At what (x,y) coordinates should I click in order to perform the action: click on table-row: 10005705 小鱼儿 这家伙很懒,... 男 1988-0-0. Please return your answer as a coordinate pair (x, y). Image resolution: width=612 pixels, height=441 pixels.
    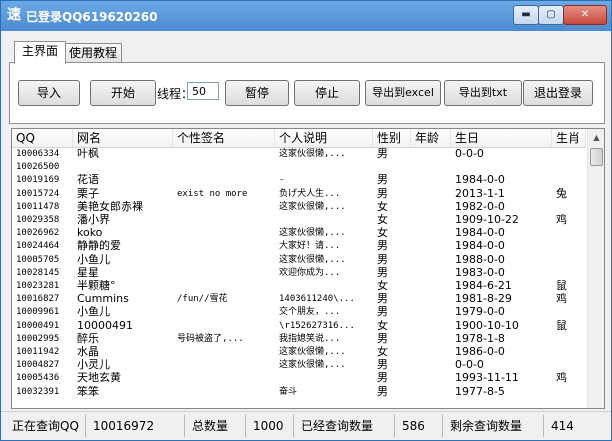
    Looking at the image, I should click on (299, 260).